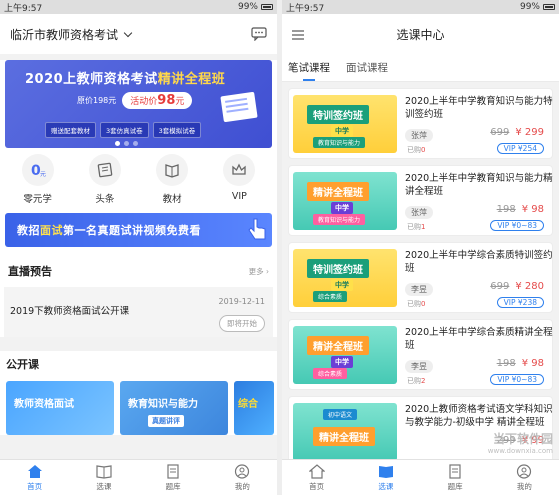  What do you see at coordinates (172, 170) in the screenshot?
I see `book-icon` at bounding box center [172, 170].